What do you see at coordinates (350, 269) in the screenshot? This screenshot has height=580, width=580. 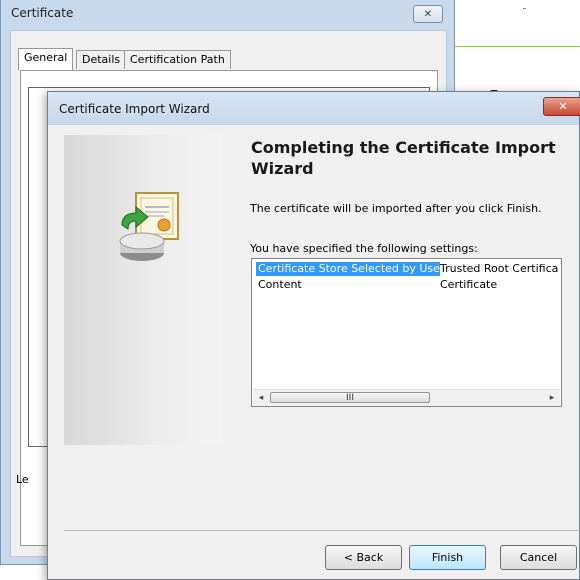 I see `setting-name: Certificate Store Selected by User` at bounding box center [350, 269].